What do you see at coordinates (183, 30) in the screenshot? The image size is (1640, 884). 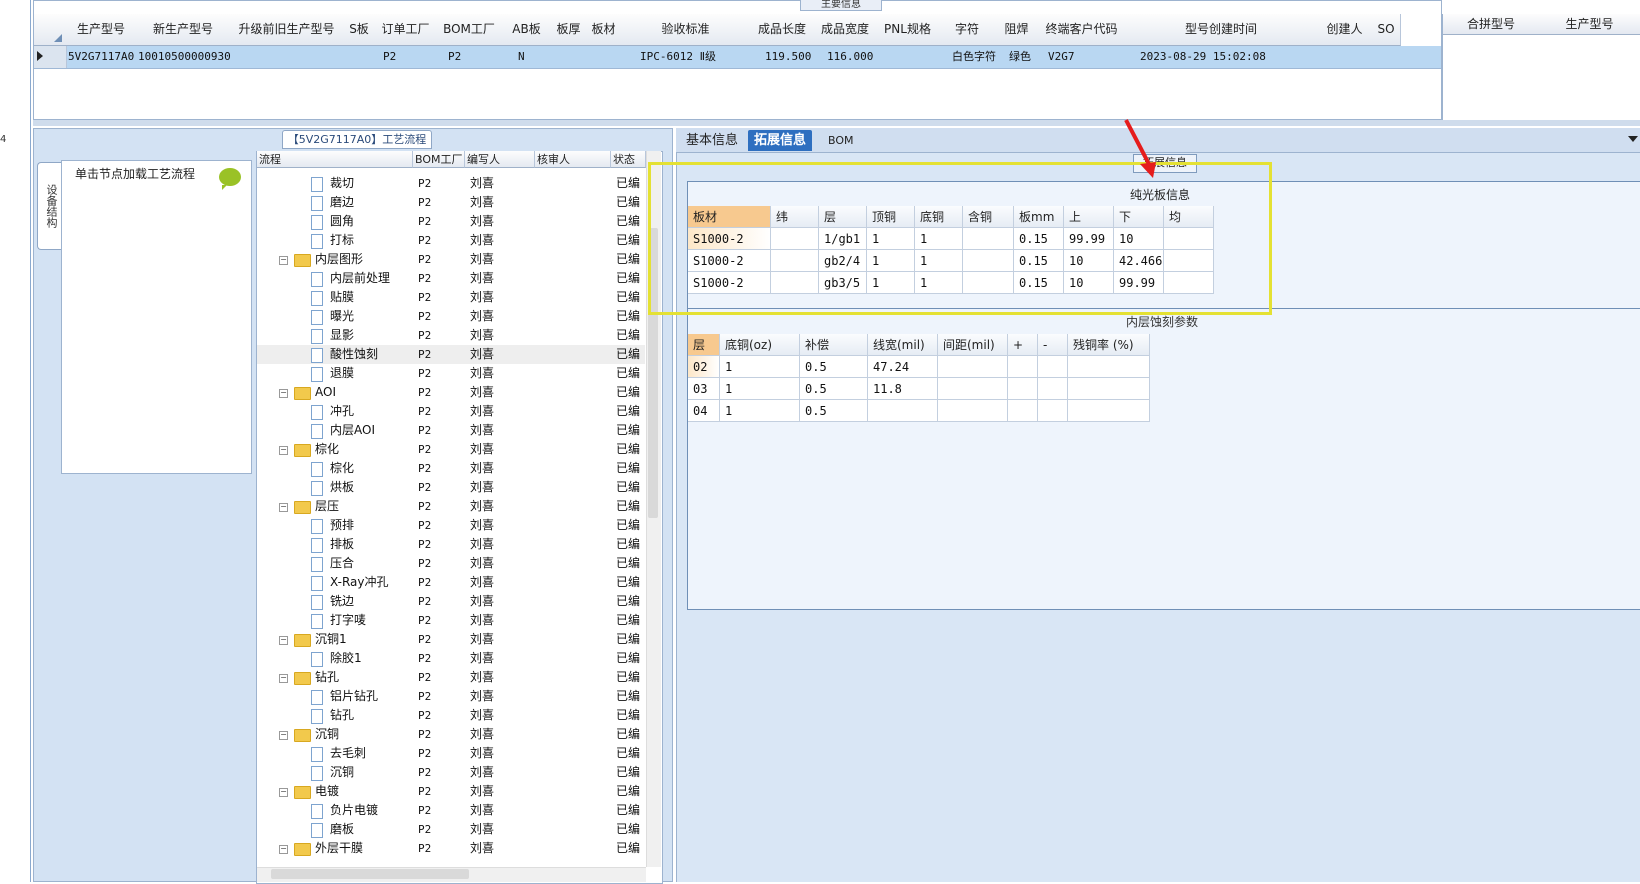 I see `column-header: 新生产型号` at bounding box center [183, 30].